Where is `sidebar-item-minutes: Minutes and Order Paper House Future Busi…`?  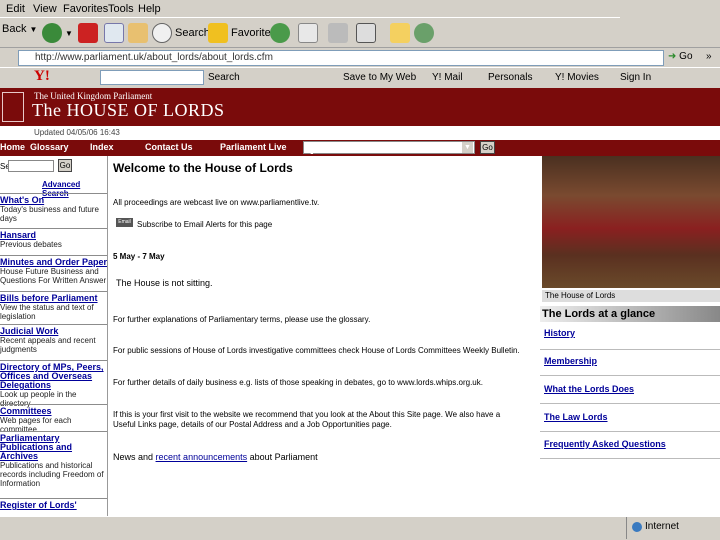
sidebar-item-minutes: Minutes and Order Paper House Future Busi… is located at coordinates (54, 272).